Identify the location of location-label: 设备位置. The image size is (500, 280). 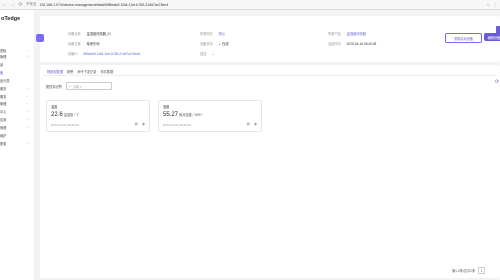
(74, 44).